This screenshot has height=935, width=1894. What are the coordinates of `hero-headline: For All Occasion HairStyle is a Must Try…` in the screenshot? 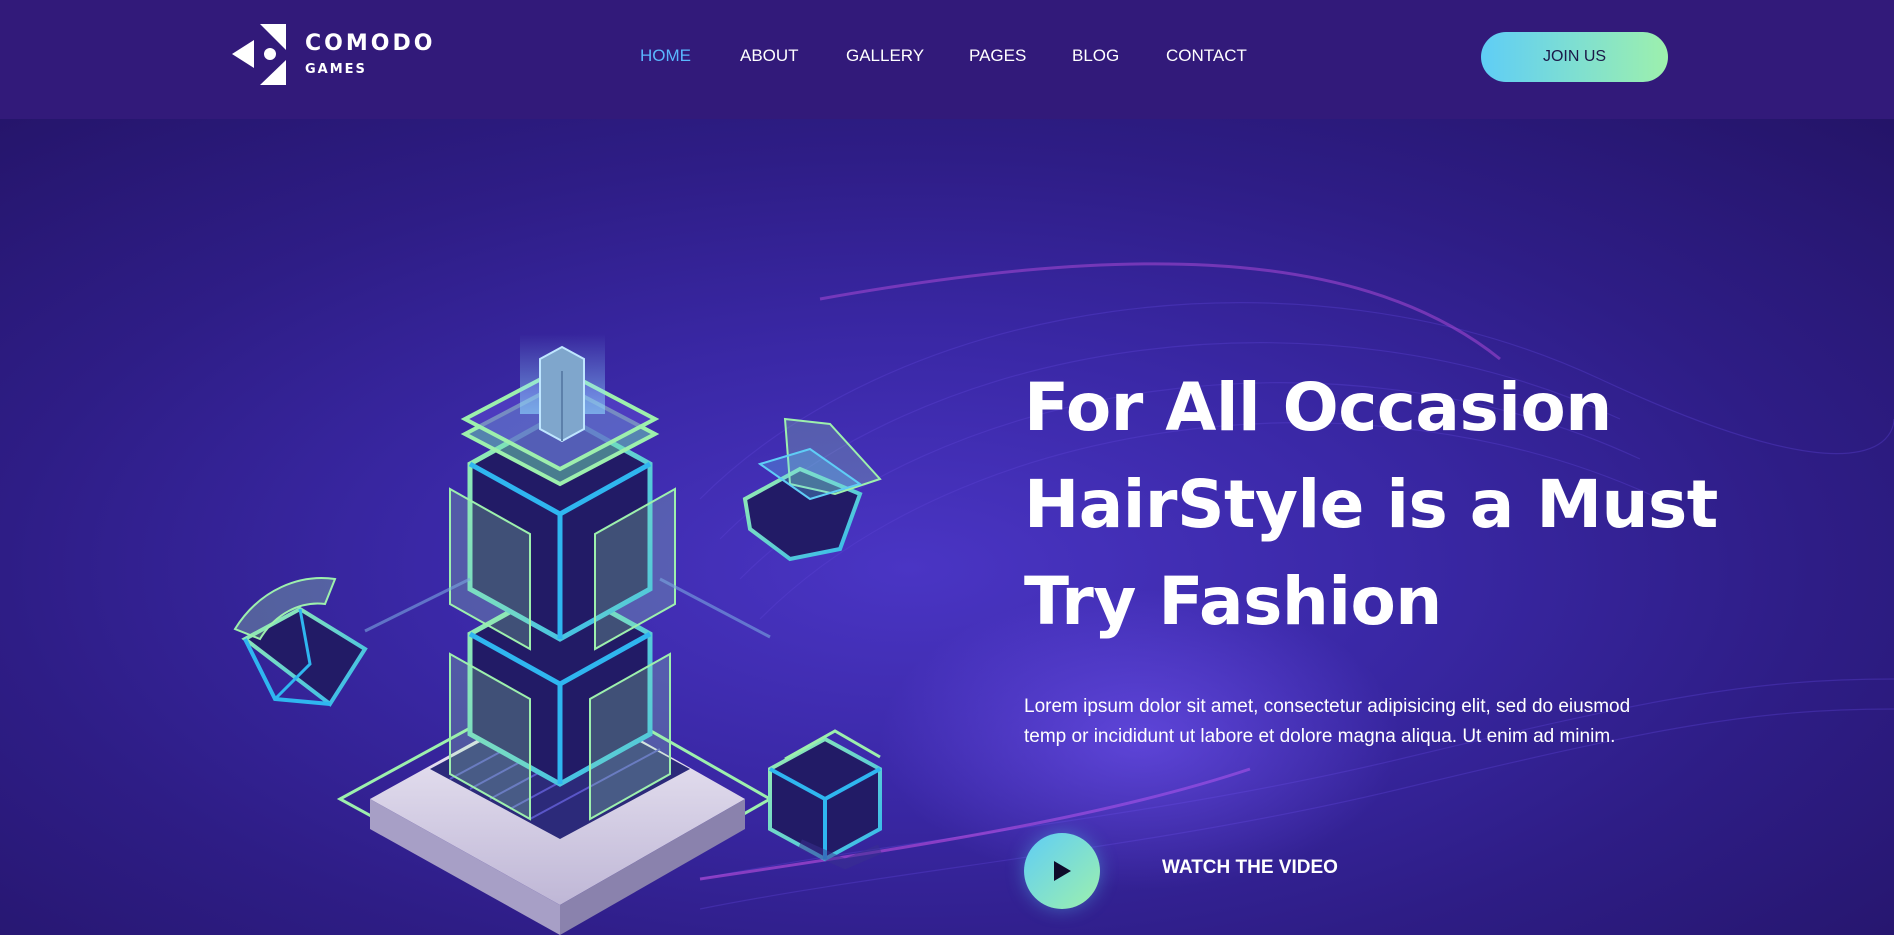 It's located at (1384, 504).